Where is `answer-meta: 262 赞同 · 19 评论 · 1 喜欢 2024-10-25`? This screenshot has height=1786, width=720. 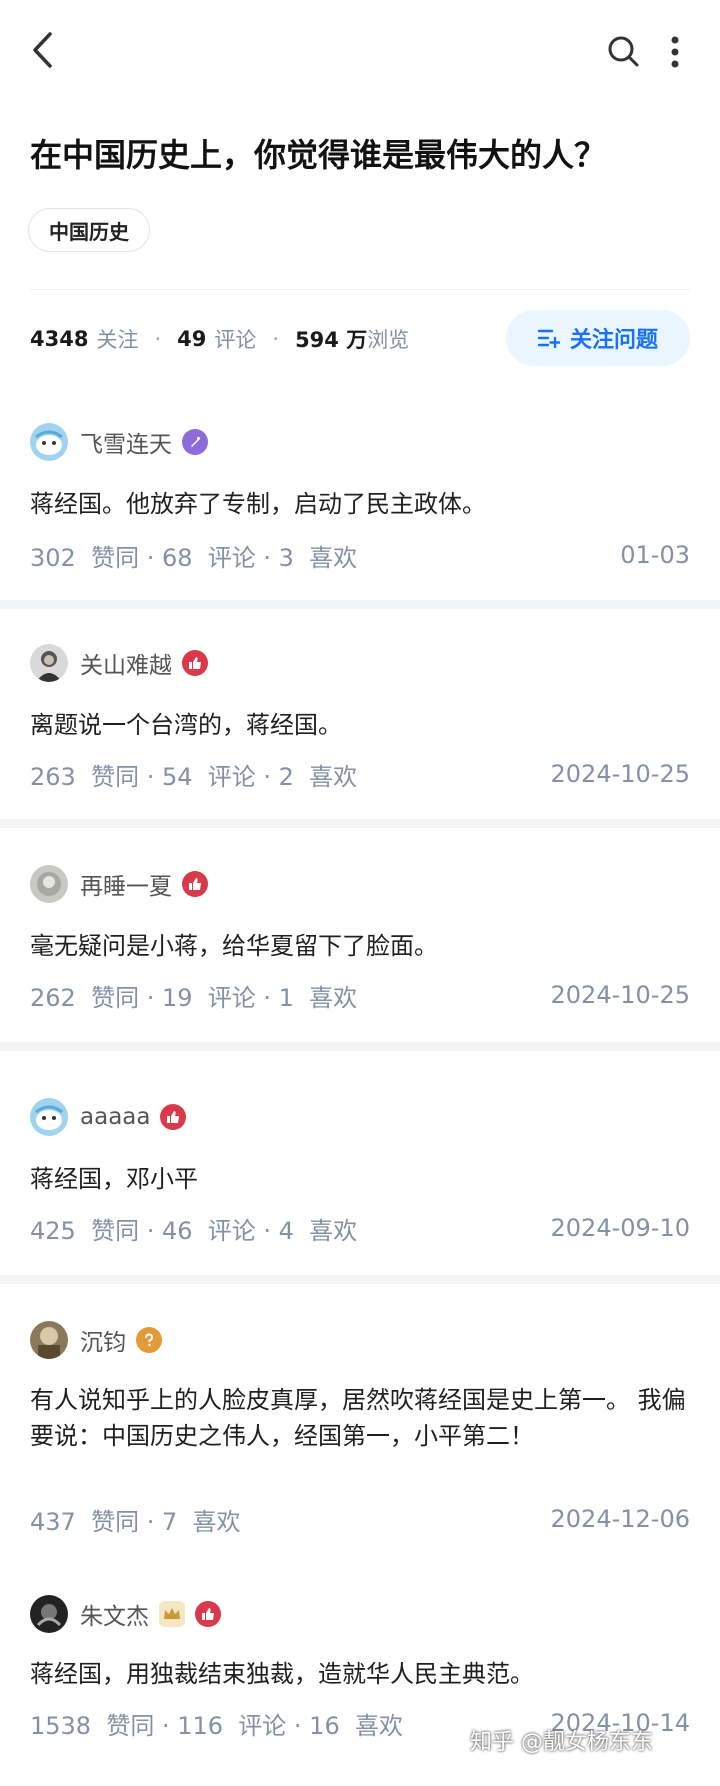
answer-meta: 262 赞同 · 19 评论 · 1 喜欢 2024-10-25 is located at coordinates (360, 995).